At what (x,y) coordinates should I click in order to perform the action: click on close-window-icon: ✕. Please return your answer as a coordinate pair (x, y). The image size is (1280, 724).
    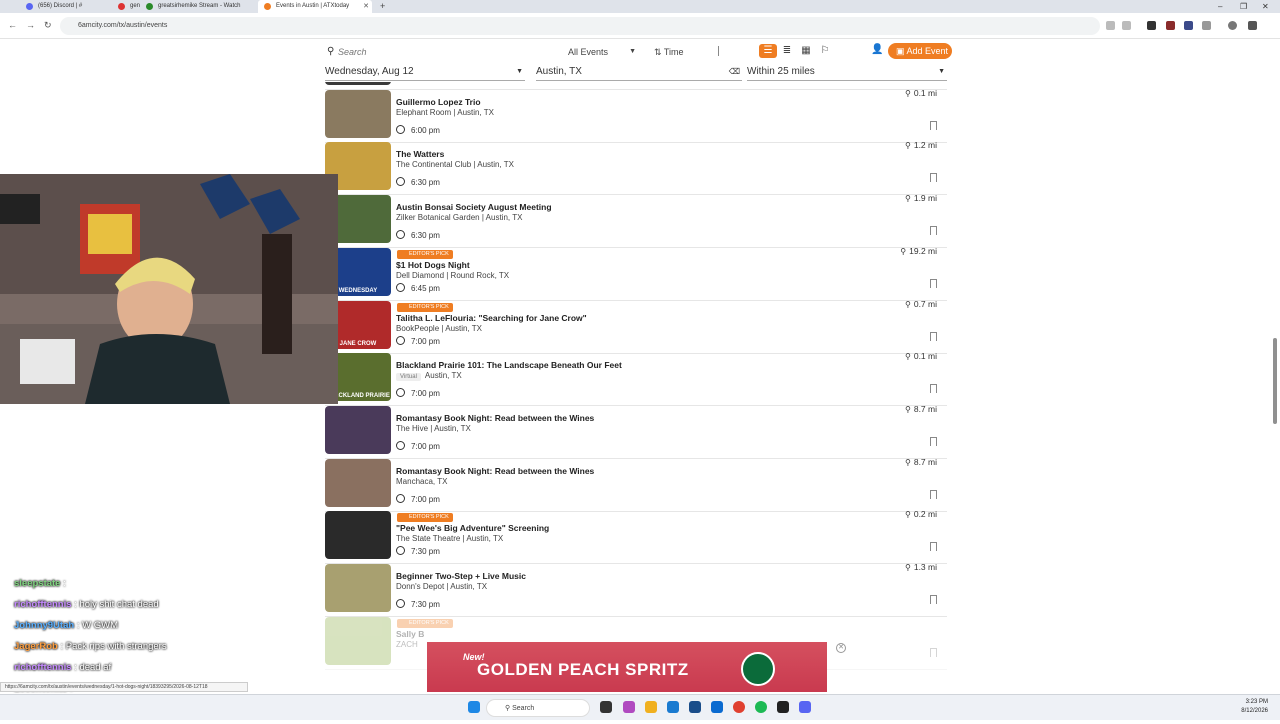
    Looking at the image, I should click on (1265, 6).